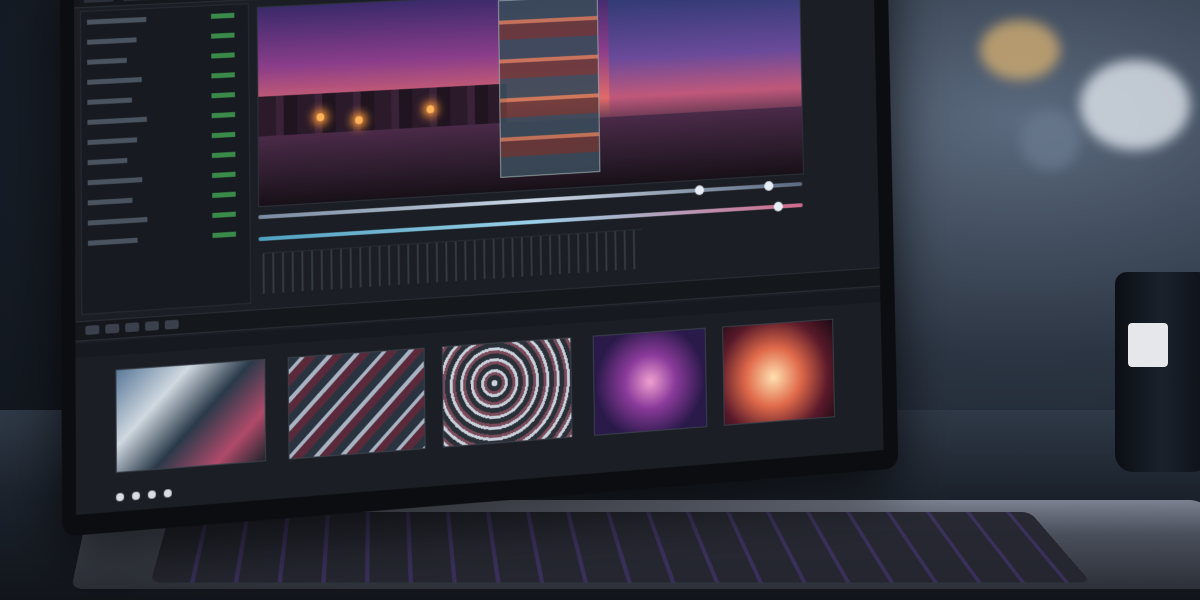 This screenshot has width=1200, height=600. I want to click on mug-label, so click(1148, 345).